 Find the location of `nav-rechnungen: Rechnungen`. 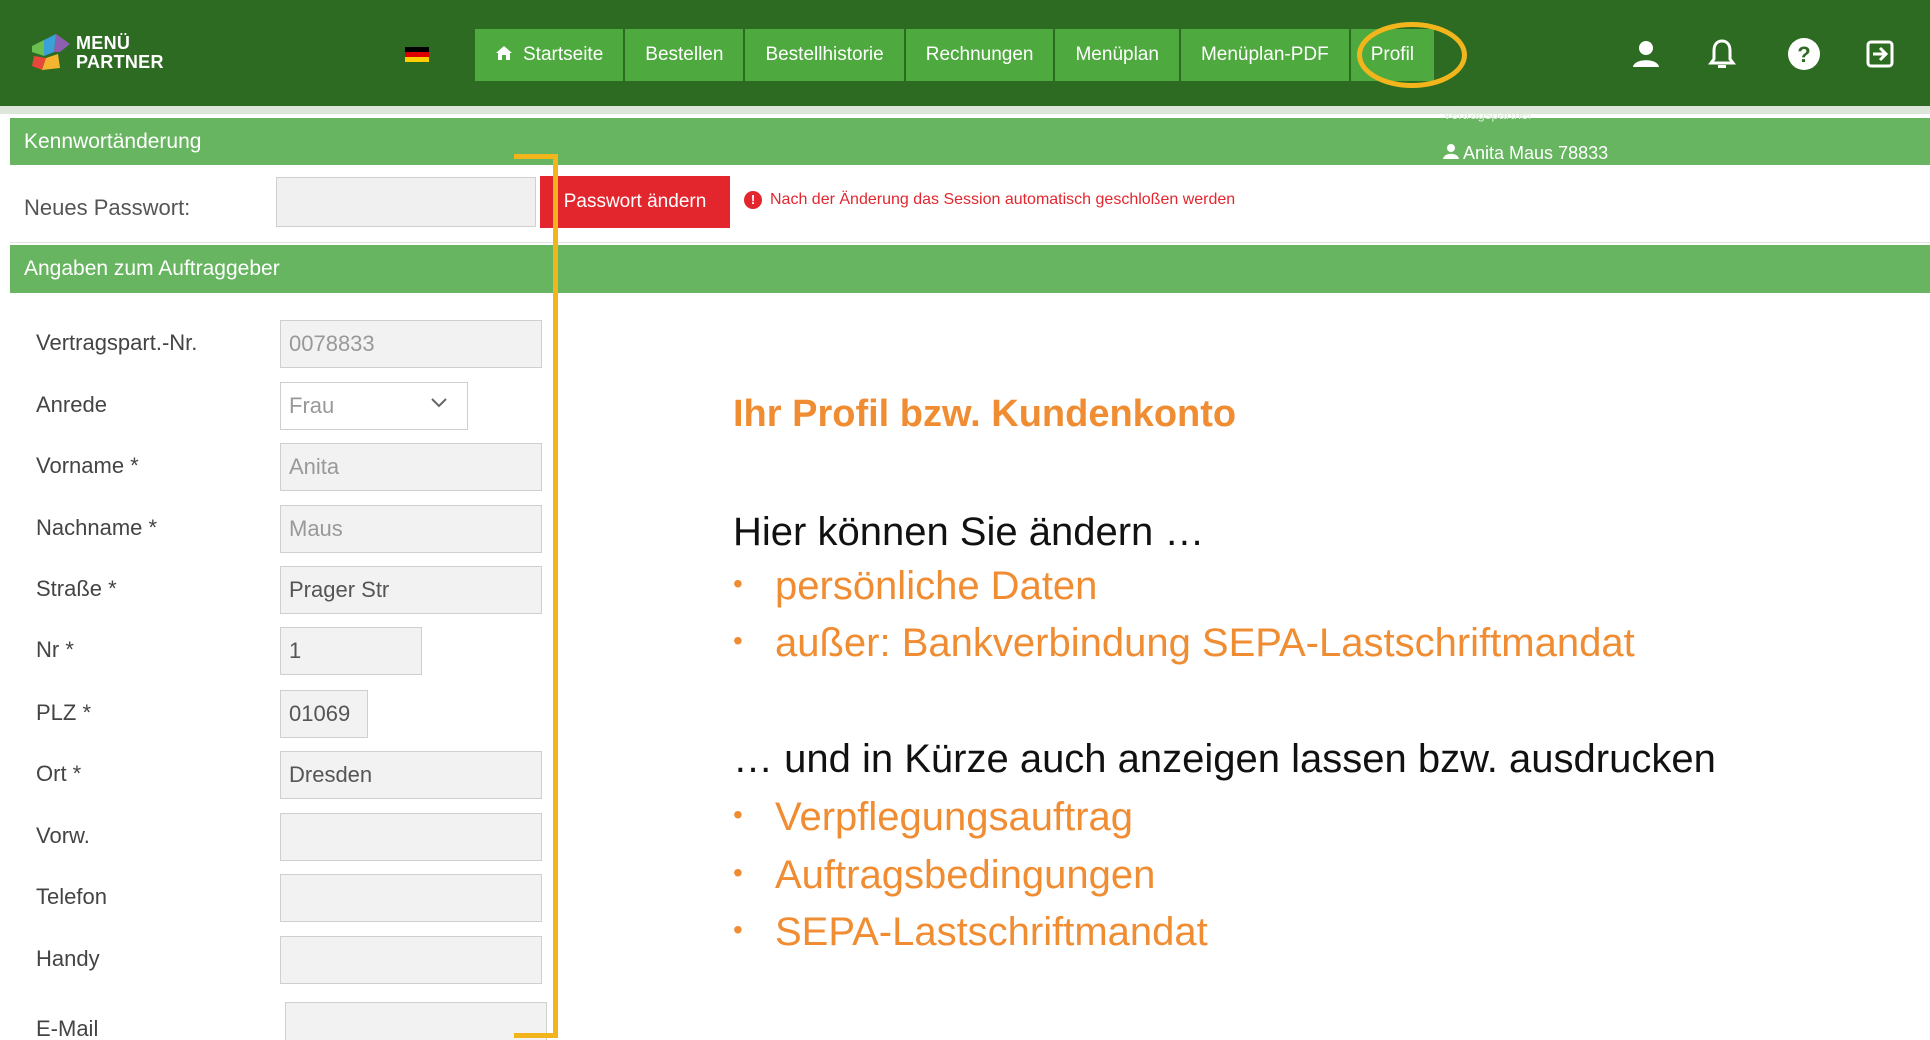

nav-rechnungen: Rechnungen is located at coordinates (979, 55).